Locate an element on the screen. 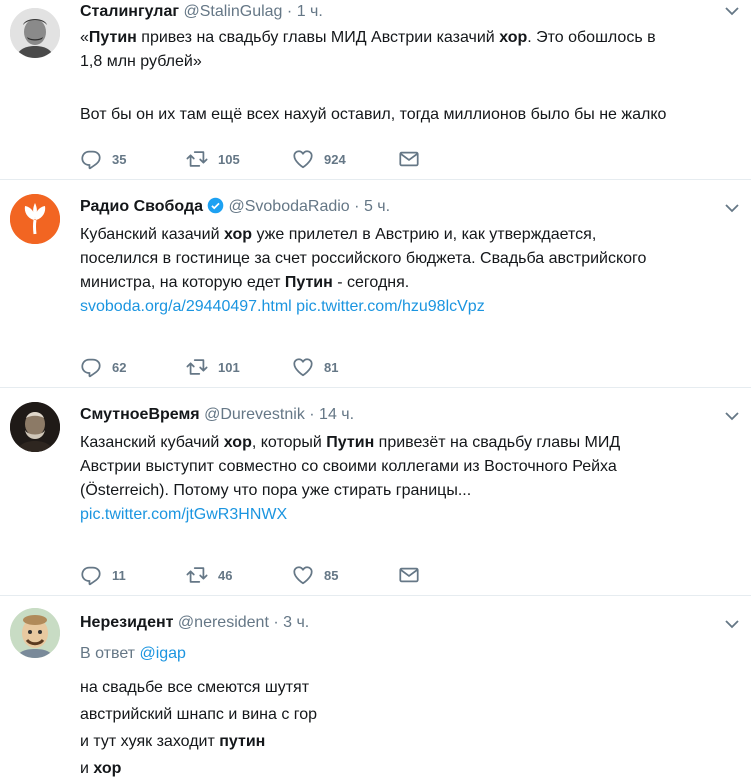 This screenshot has width=751, height=782. reply-count: 62 is located at coordinates (119, 367).